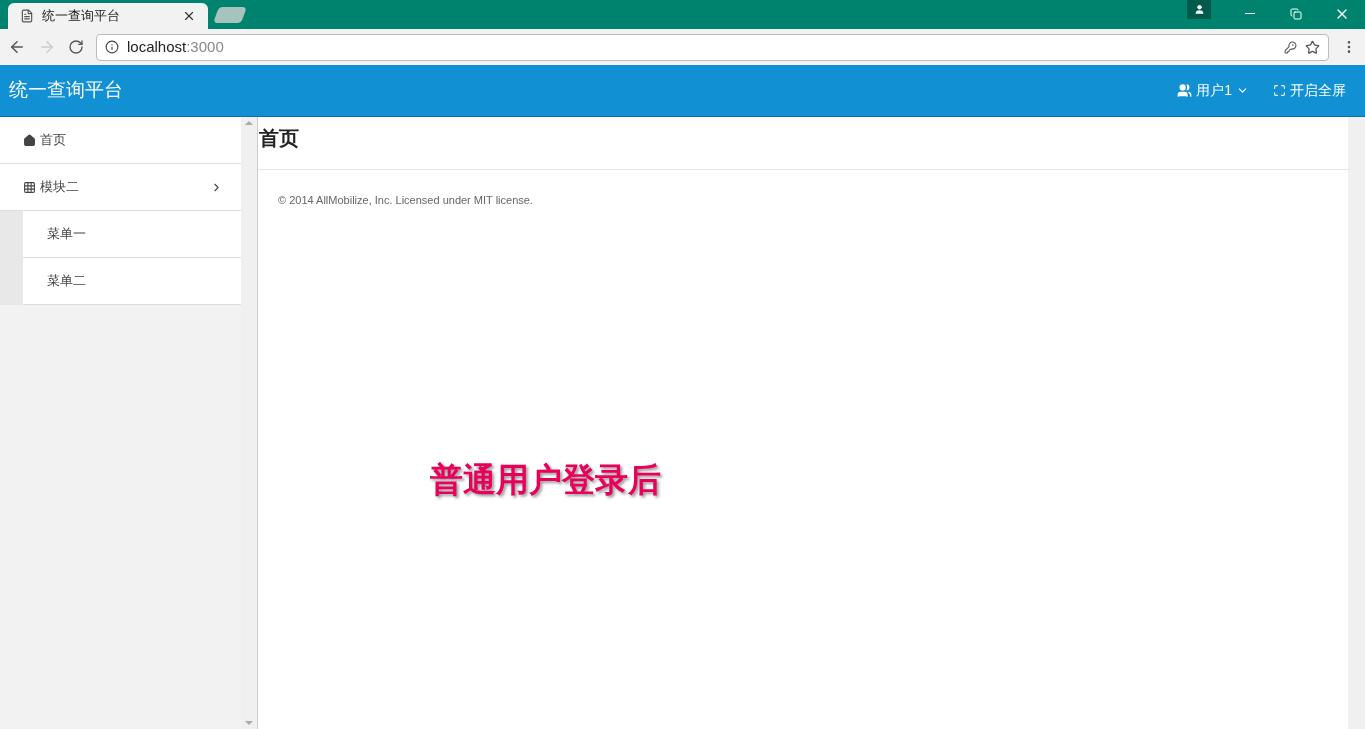  Describe the element at coordinates (1279, 90) in the screenshot. I see `expand-icon` at that location.